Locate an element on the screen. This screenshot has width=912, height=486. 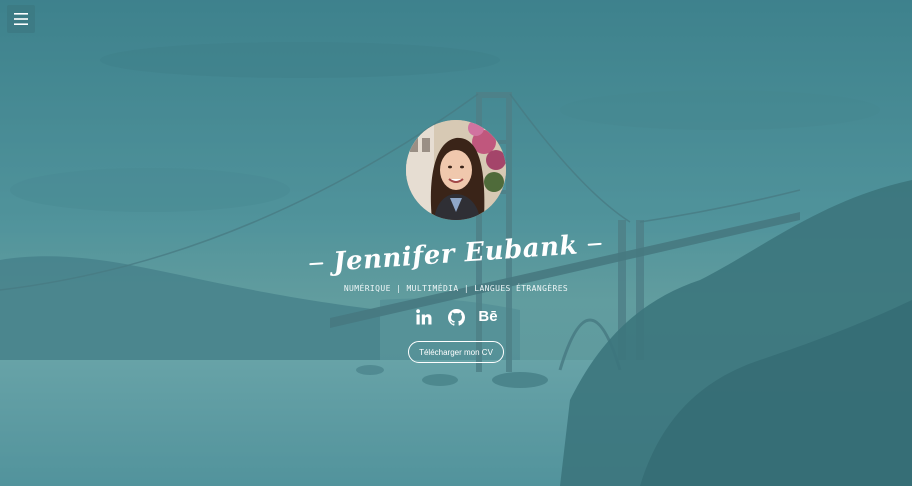
github-icon is located at coordinates (456, 317).